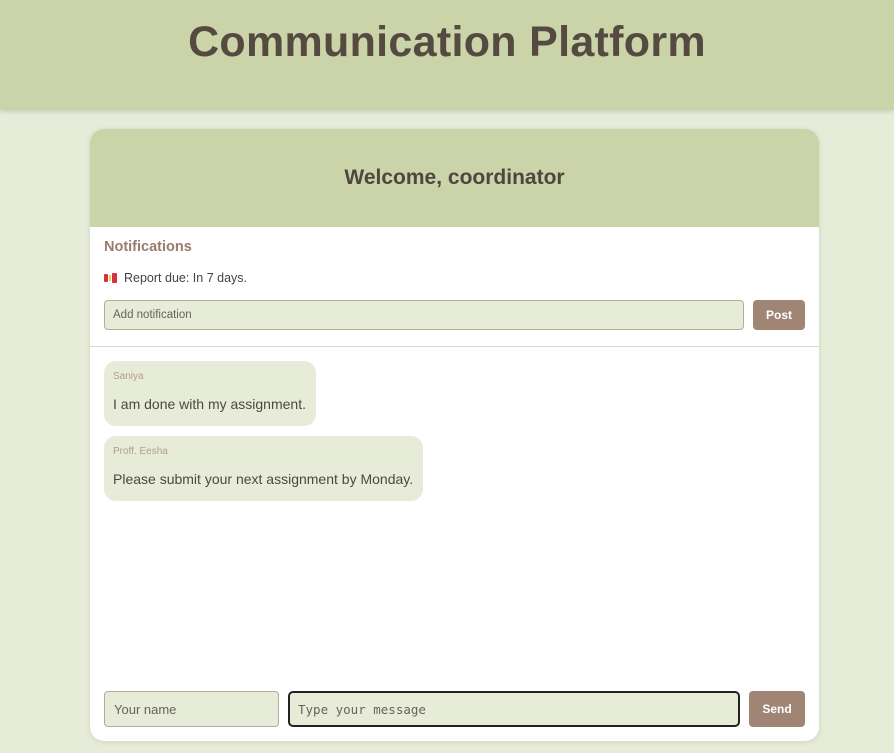 Image resolution: width=894 pixels, height=753 pixels. I want to click on top-header: Communication Platform, so click(447, 55).